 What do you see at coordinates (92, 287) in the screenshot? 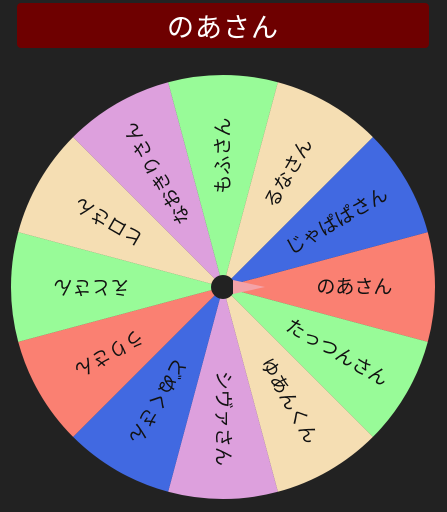
I see `wheel-segment-label: えとさん` at bounding box center [92, 287].